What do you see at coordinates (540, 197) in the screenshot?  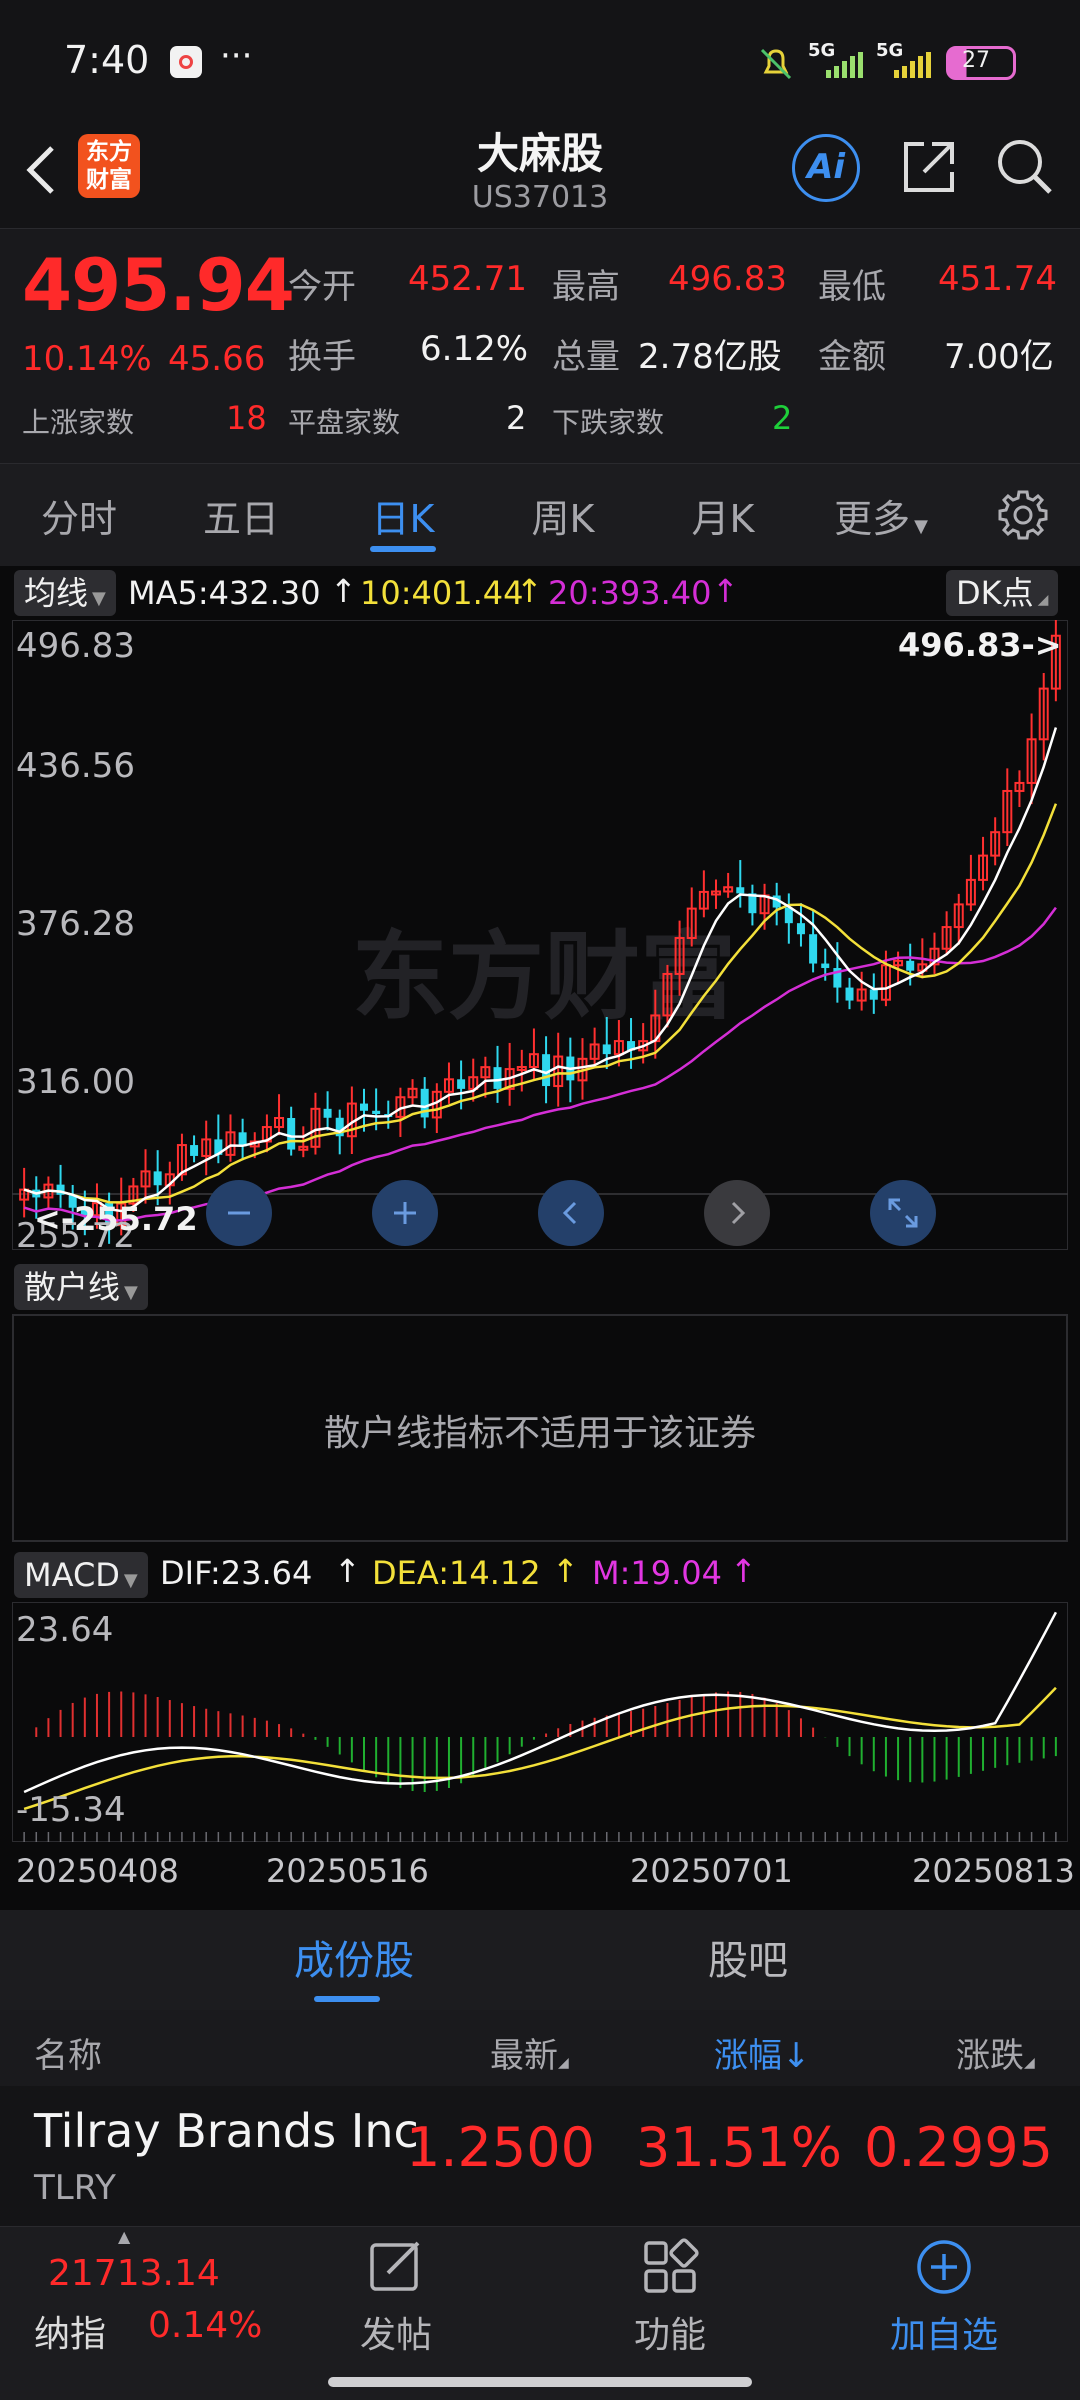 I see `security-code: US37013` at bounding box center [540, 197].